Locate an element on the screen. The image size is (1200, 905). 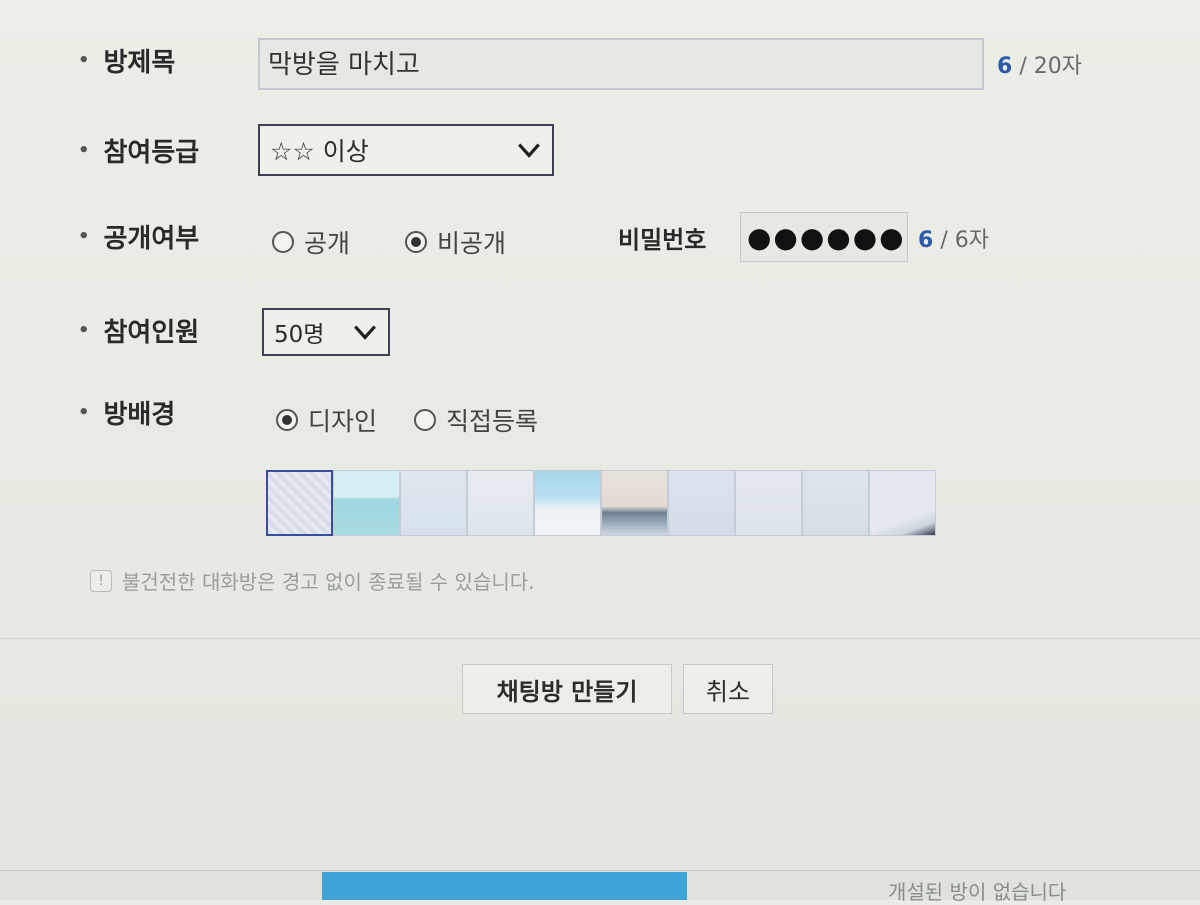
background-custom-option: 직접등록 is located at coordinates (476, 420).